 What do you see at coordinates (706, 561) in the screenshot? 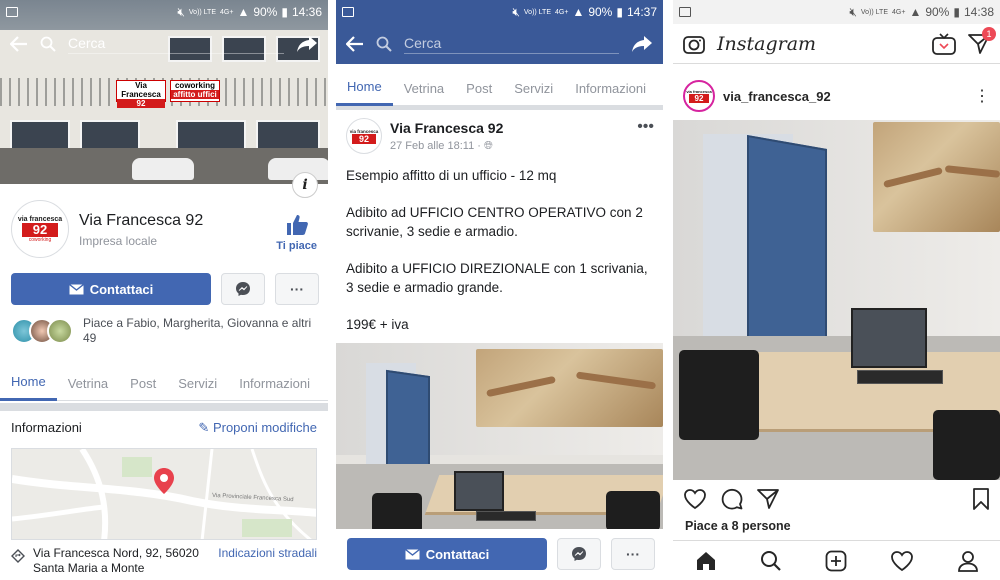
I see `home-icon` at bounding box center [706, 561].